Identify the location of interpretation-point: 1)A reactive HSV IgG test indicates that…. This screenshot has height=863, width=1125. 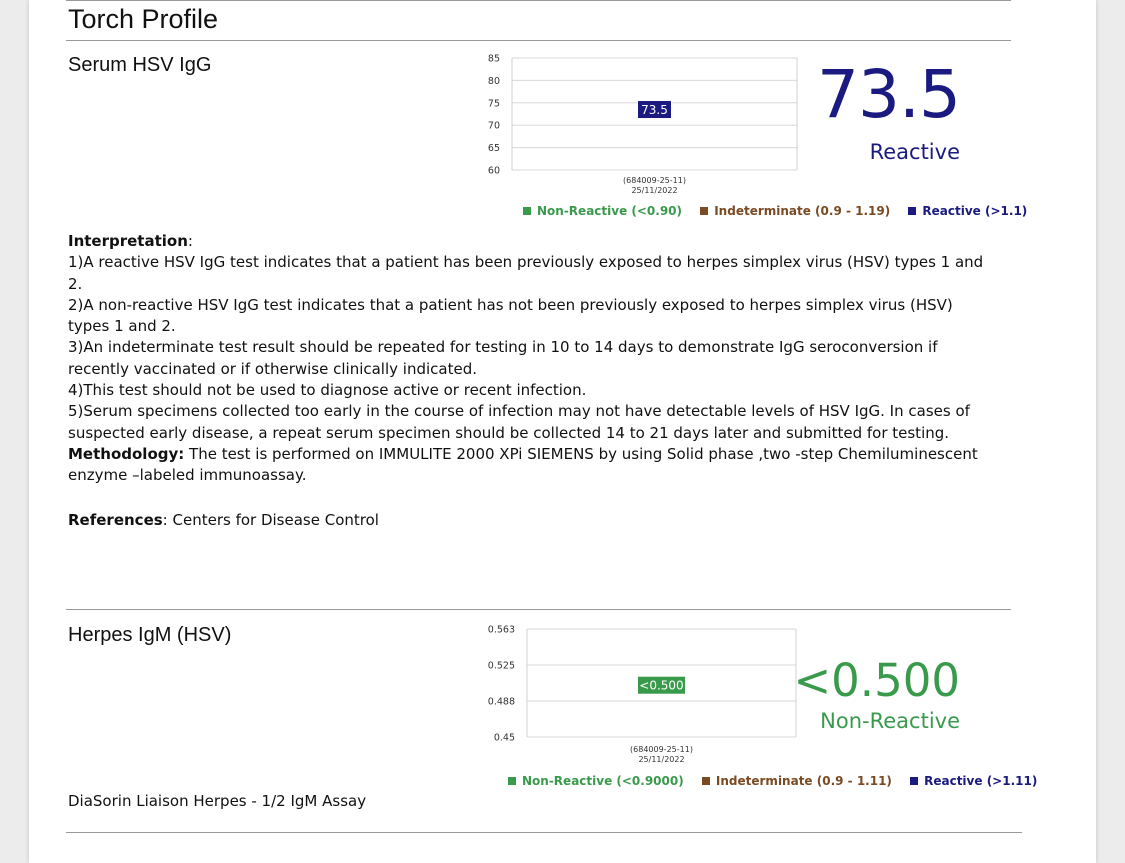
(526, 273).